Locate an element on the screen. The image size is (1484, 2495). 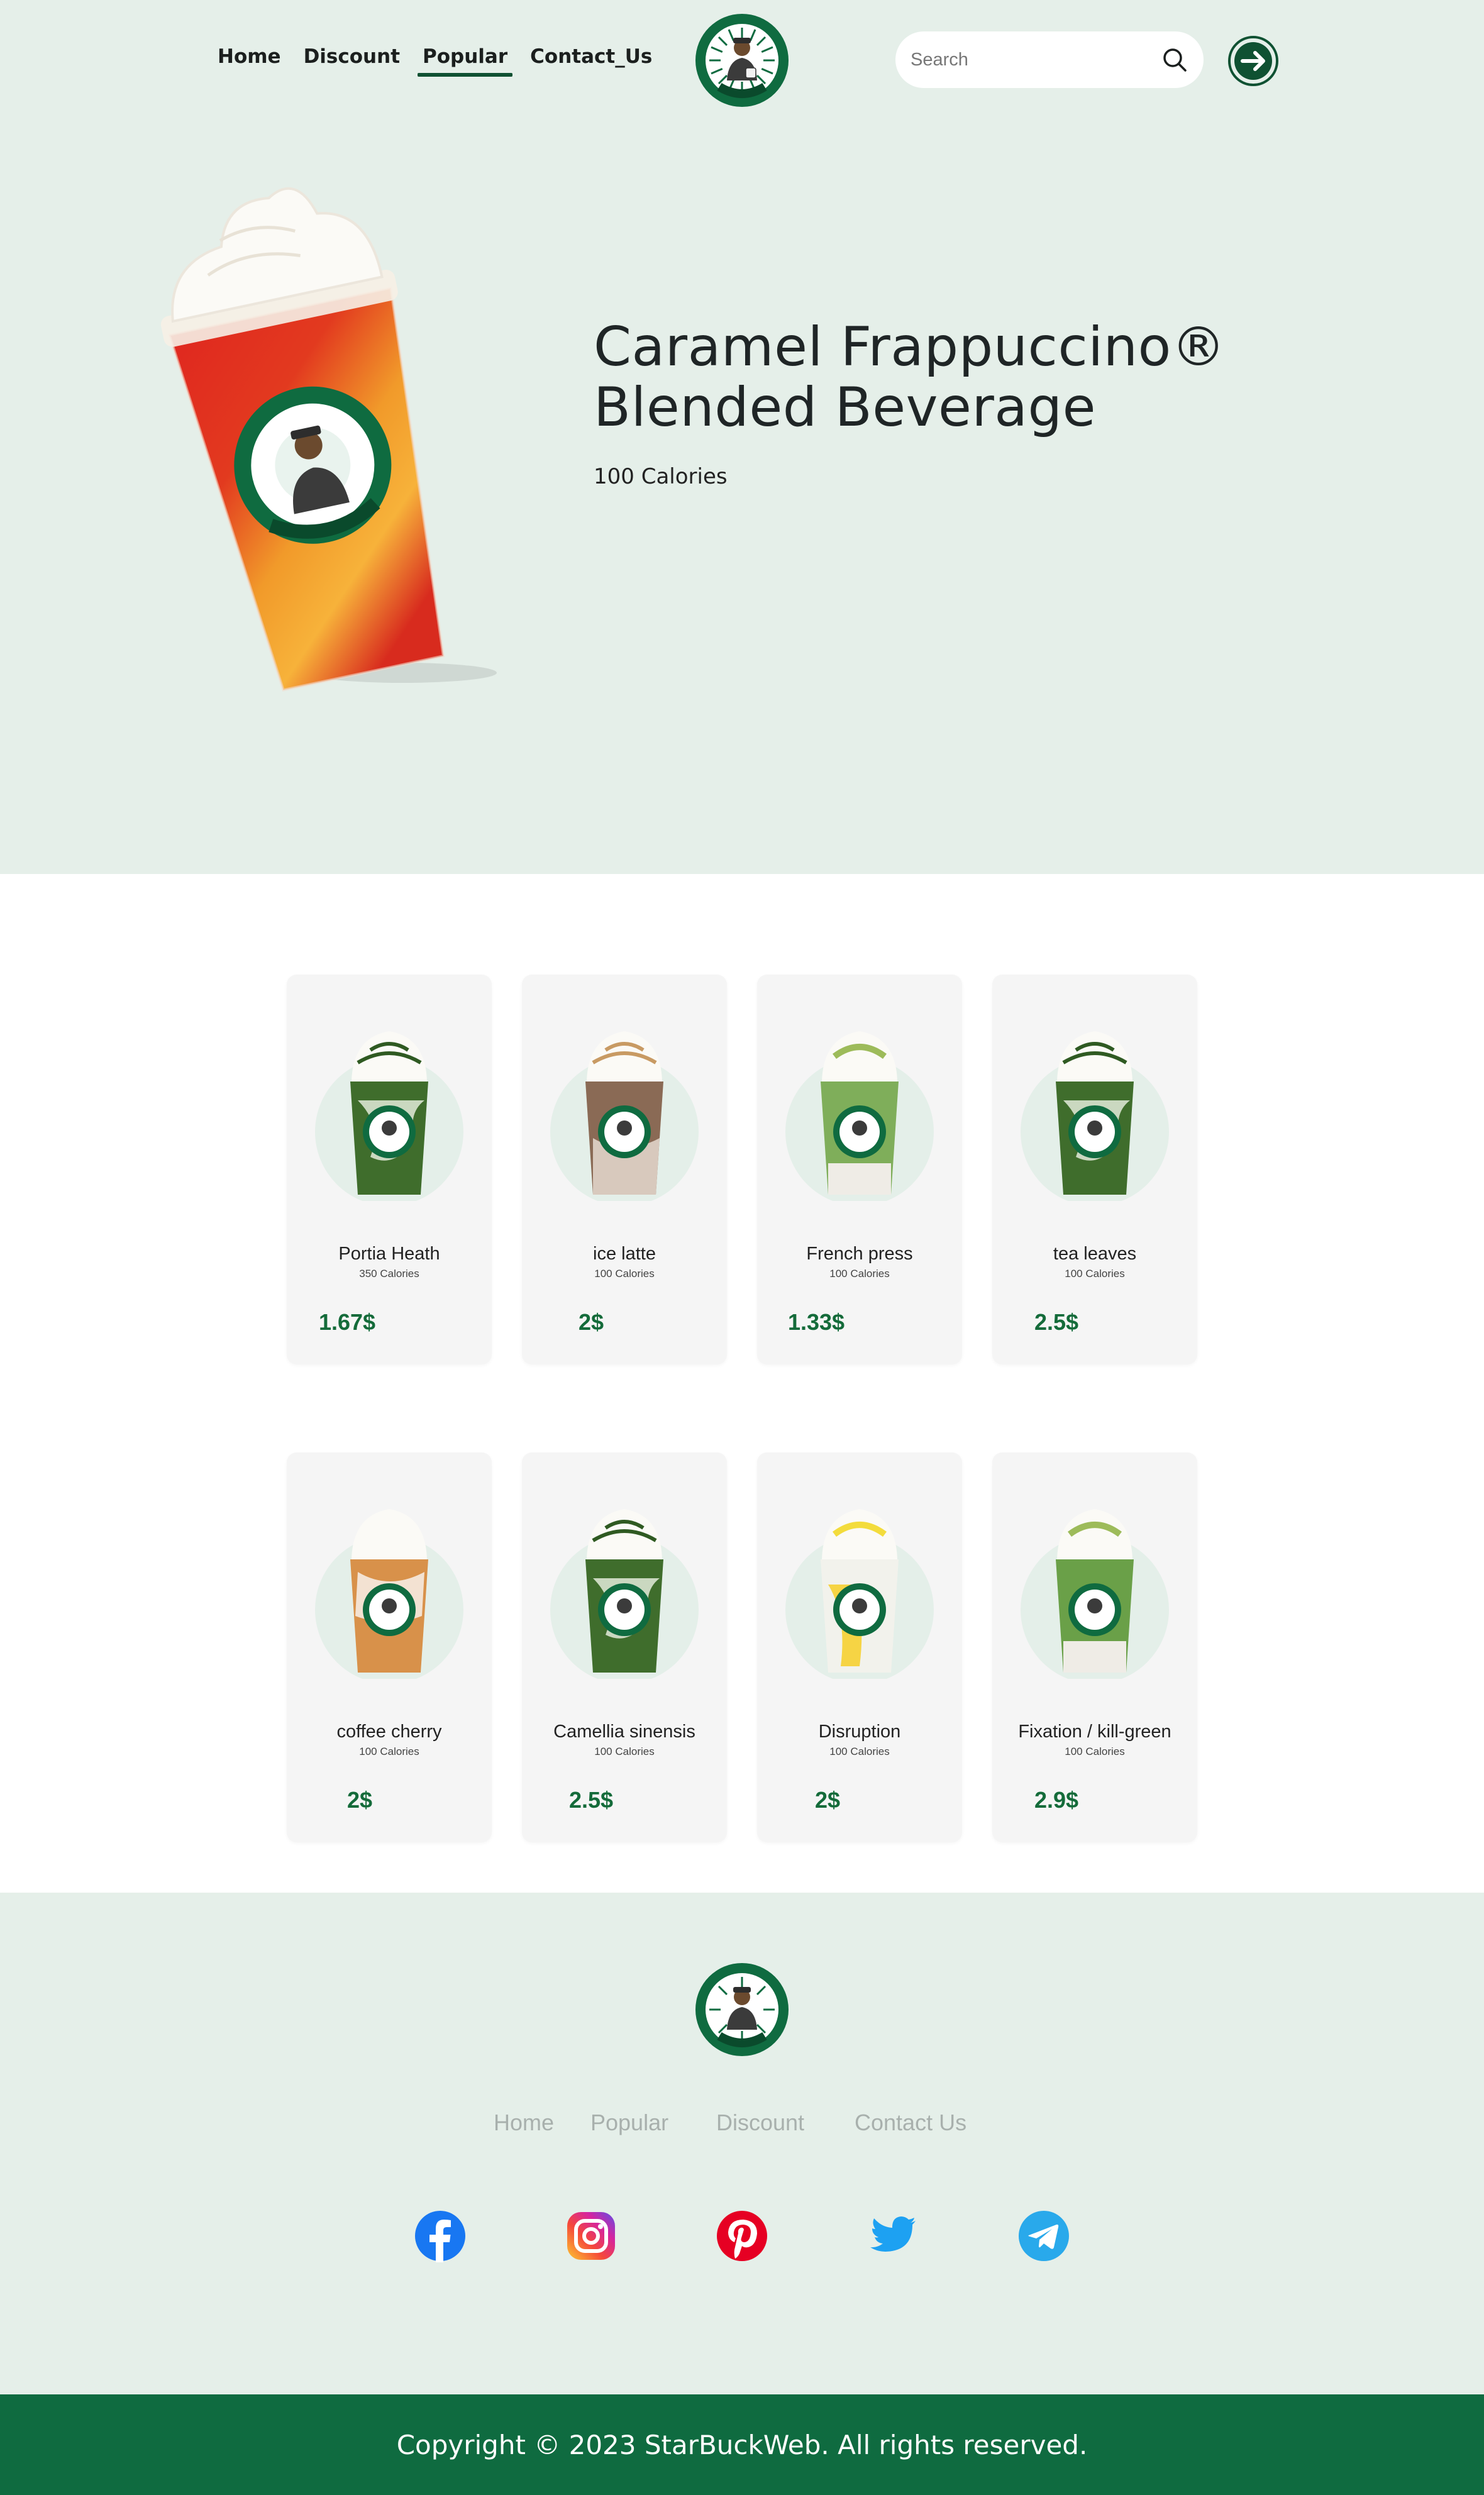
nav-home: Home is located at coordinates (249, 61).